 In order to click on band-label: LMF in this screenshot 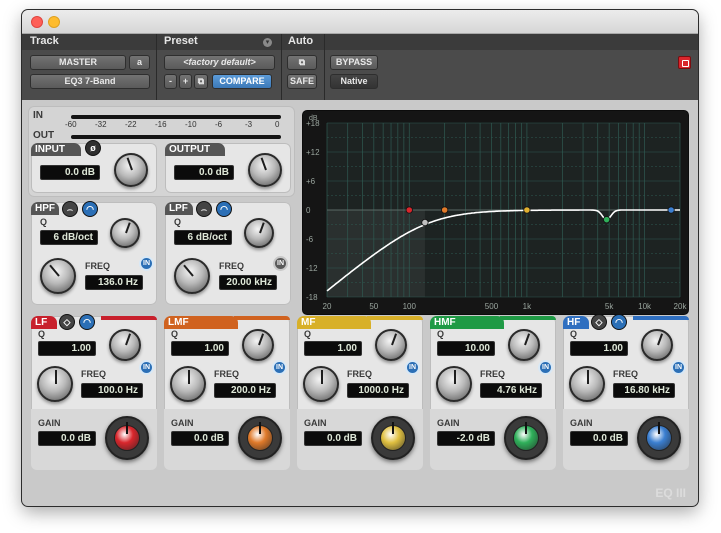, I will do `click(201, 322)`.